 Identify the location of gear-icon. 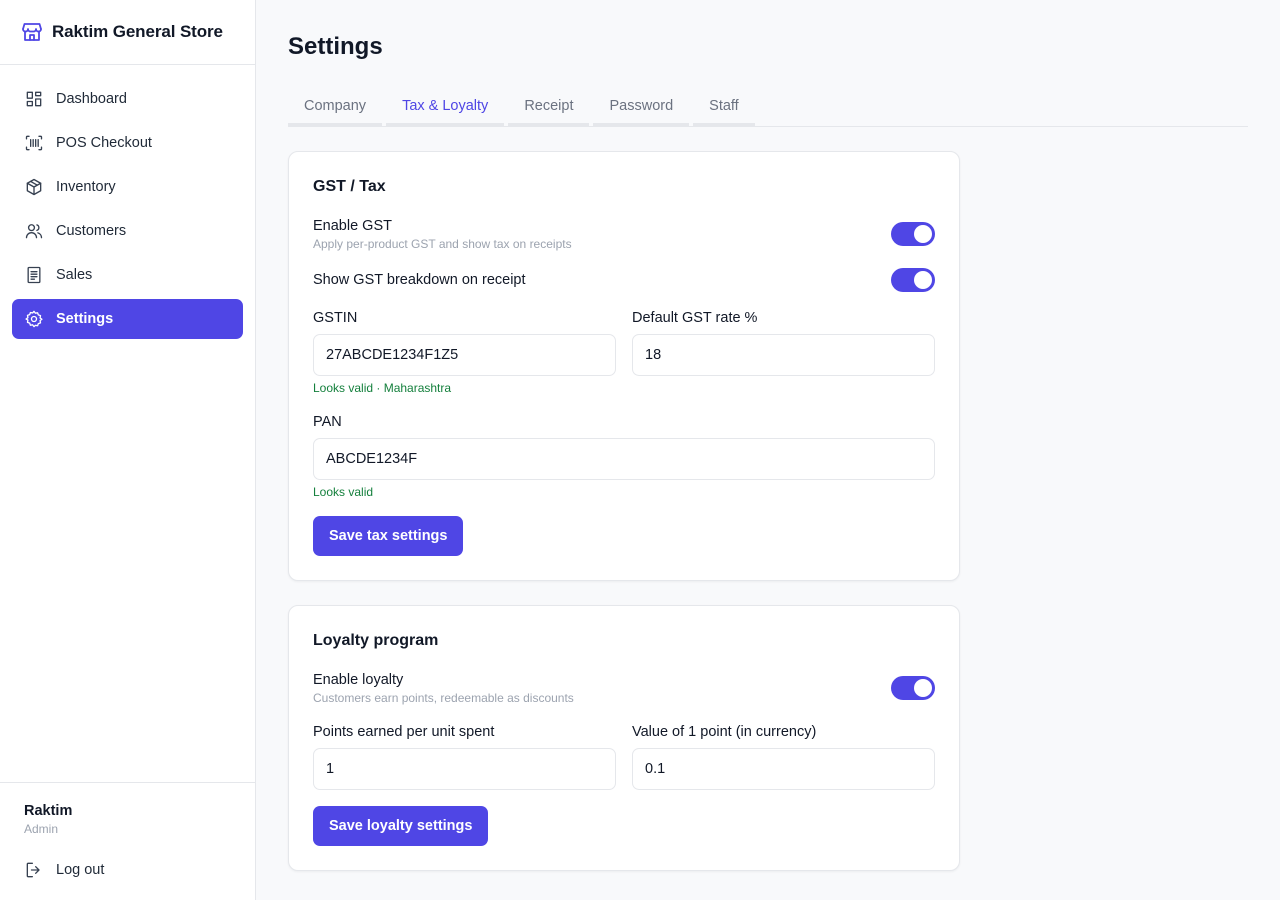
(34, 319).